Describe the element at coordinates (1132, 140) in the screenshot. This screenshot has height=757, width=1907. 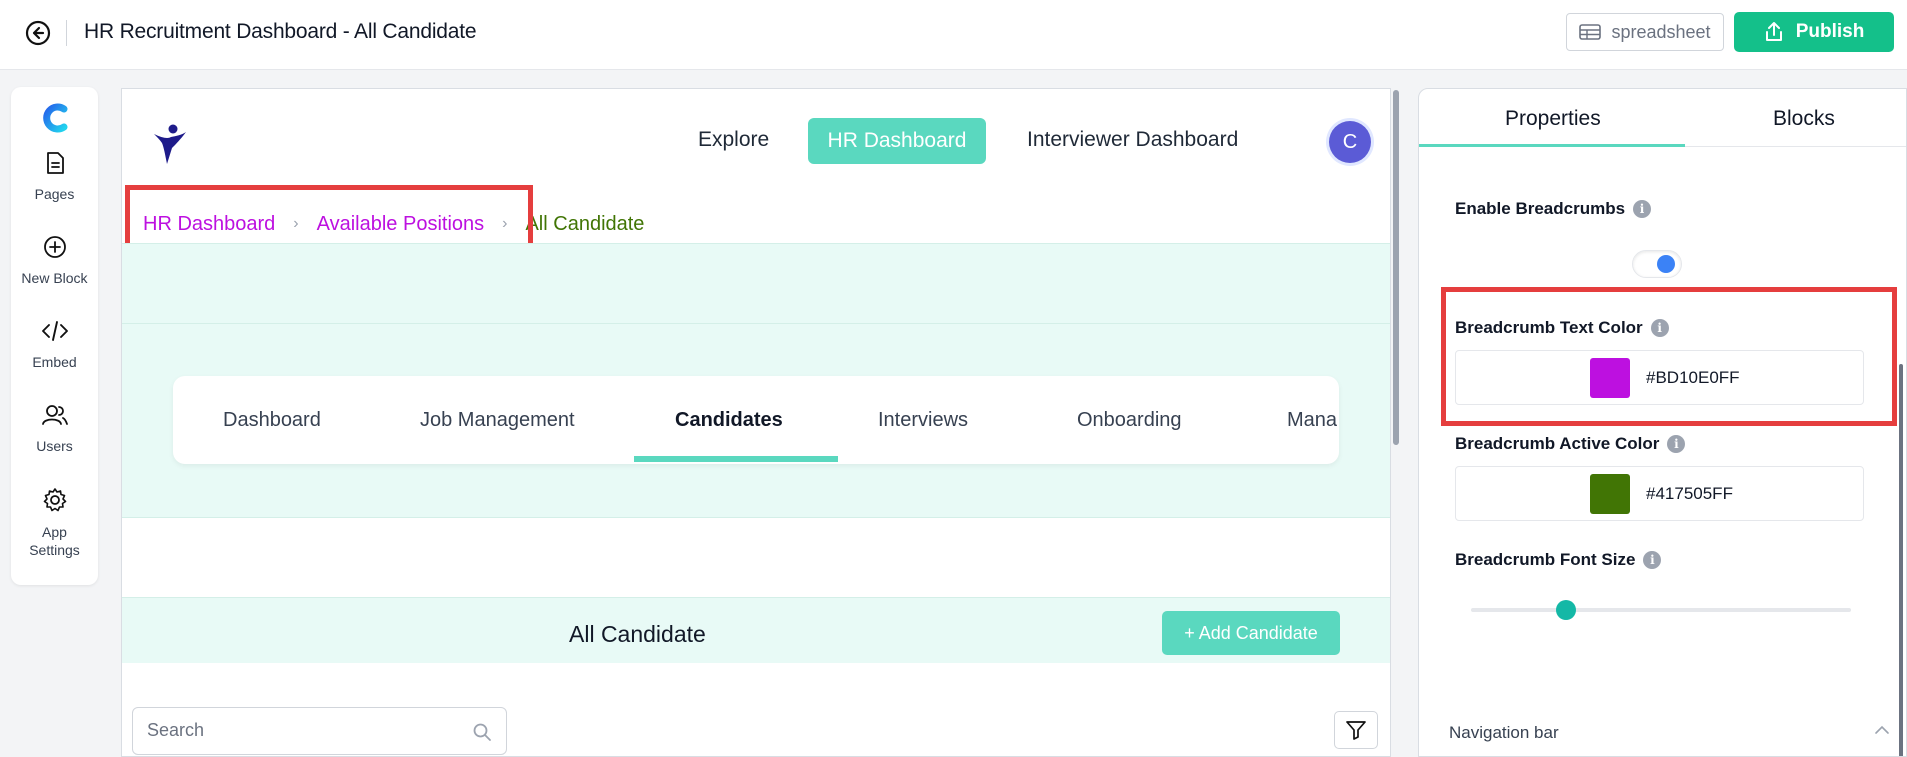
I see `nav-interviewer-dashboard: Interviewer Dashboard` at that location.